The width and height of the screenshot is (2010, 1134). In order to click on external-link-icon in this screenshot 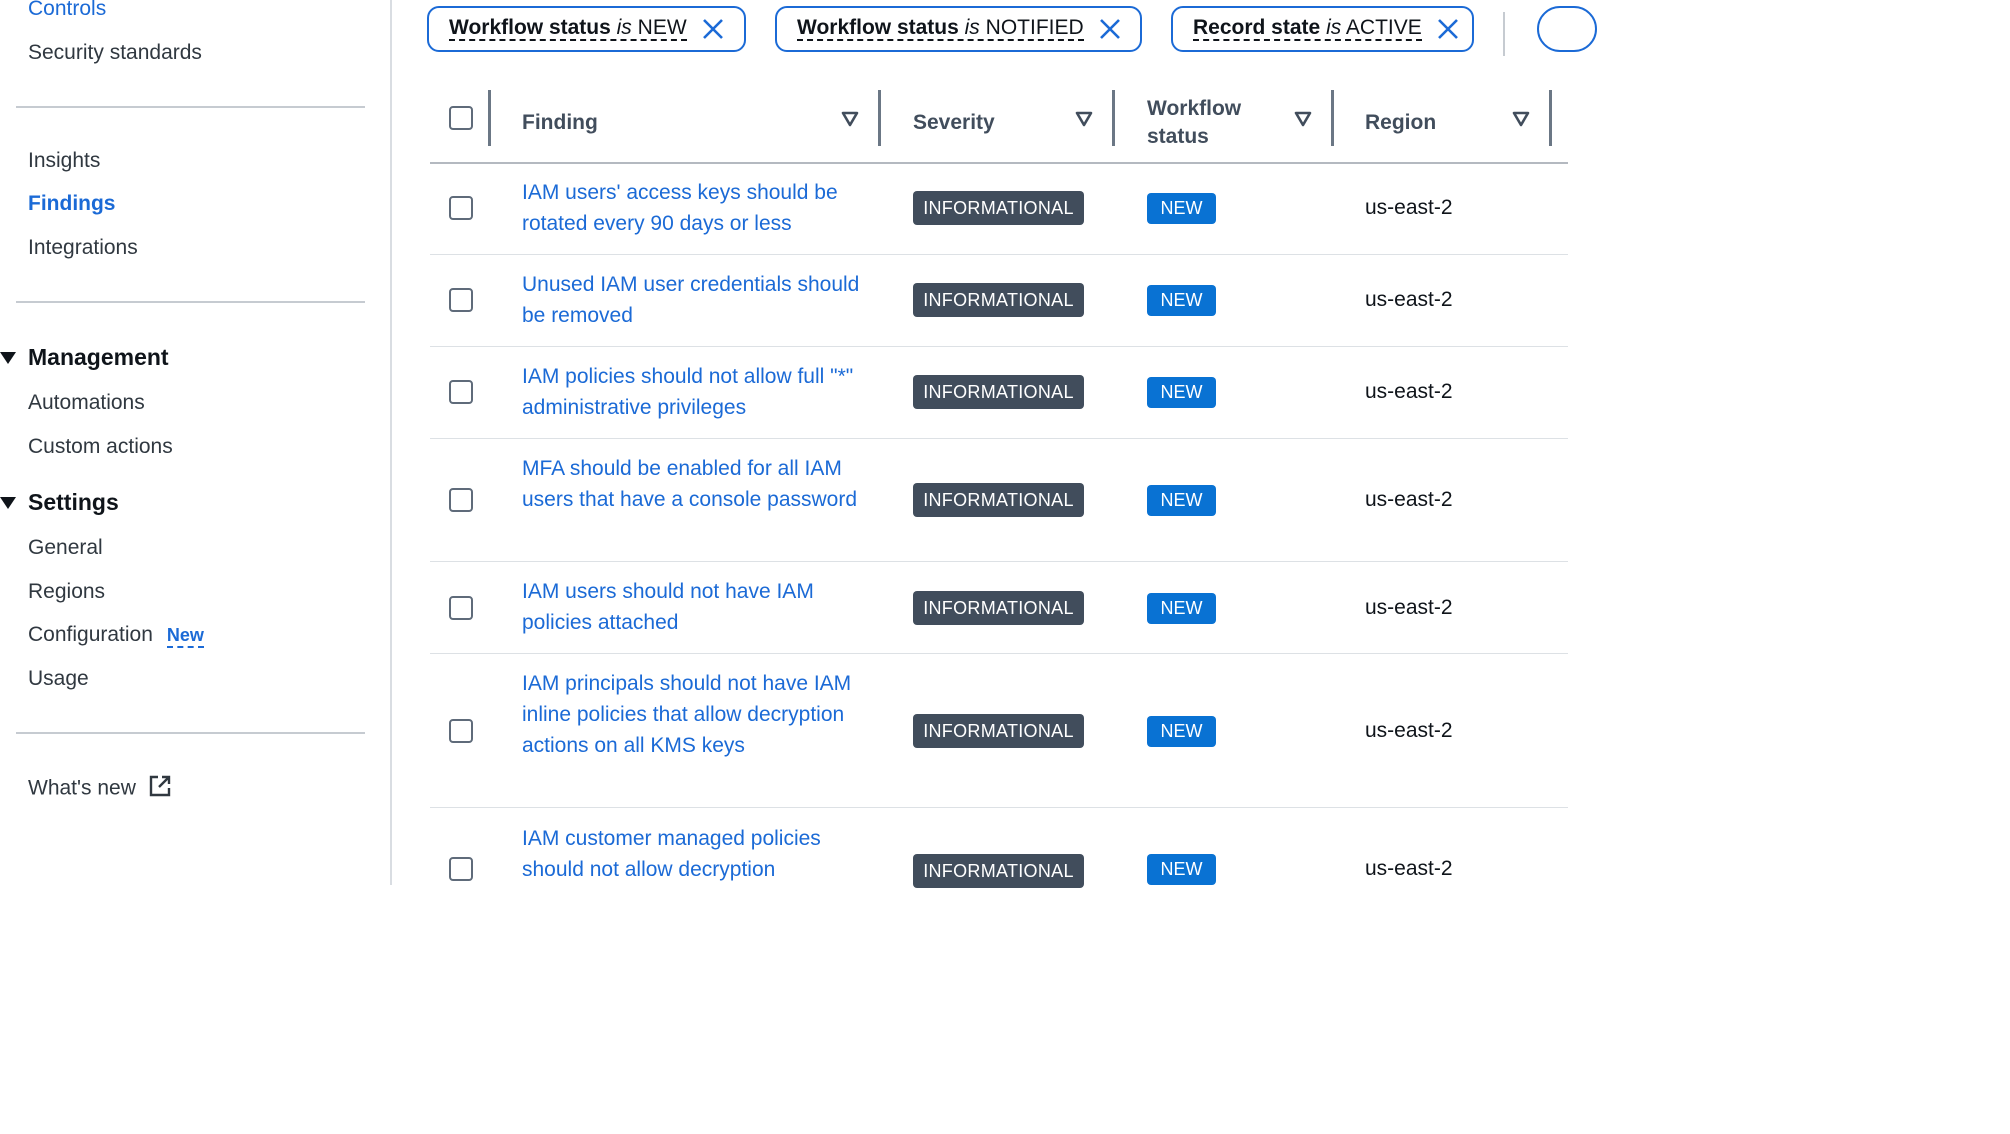, I will do `click(160, 789)`.